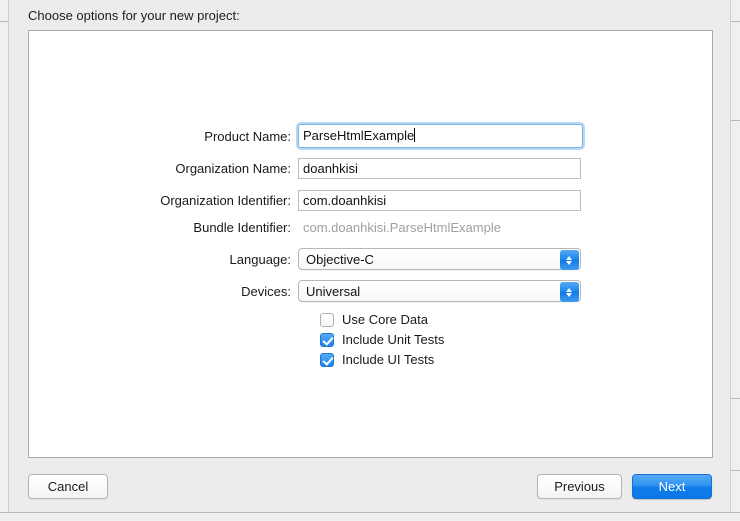  What do you see at coordinates (439, 291) in the screenshot?
I see `devices-select: Universal` at bounding box center [439, 291].